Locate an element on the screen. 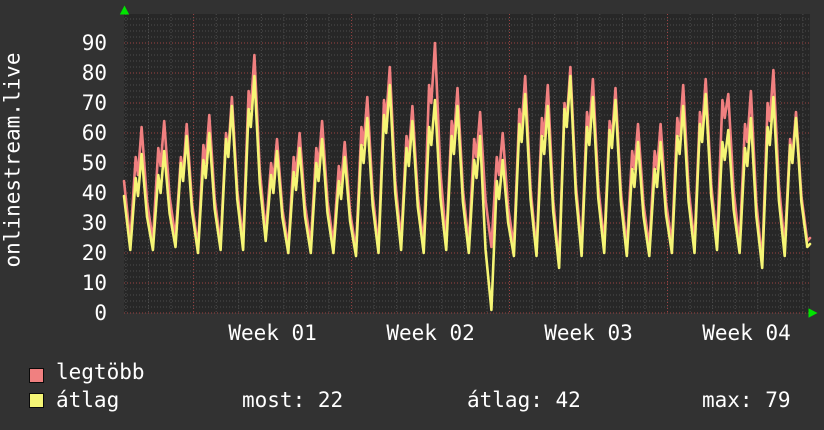  stat-most-label: most: is located at coordinates (274, 400).